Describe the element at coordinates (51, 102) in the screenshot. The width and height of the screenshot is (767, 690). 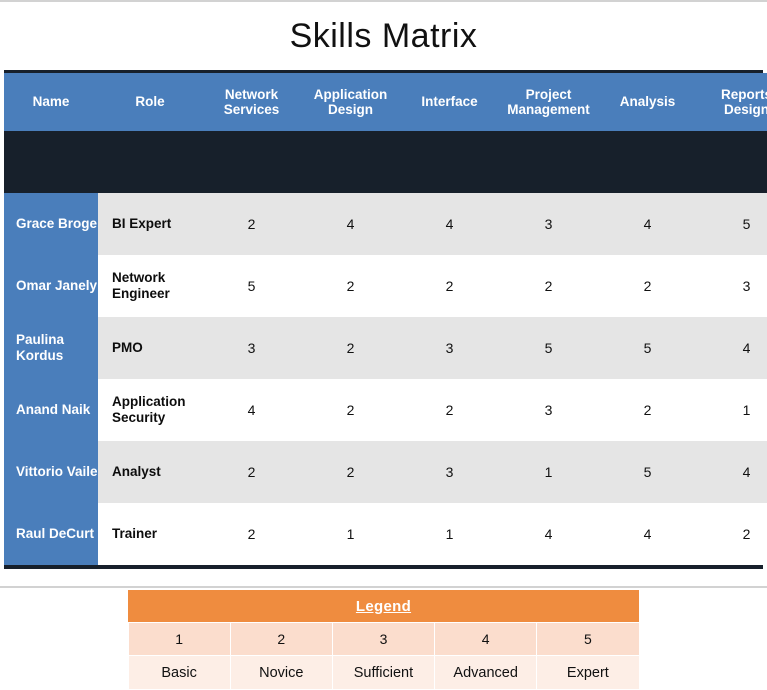
I see `column-header-name: Name` at that location.